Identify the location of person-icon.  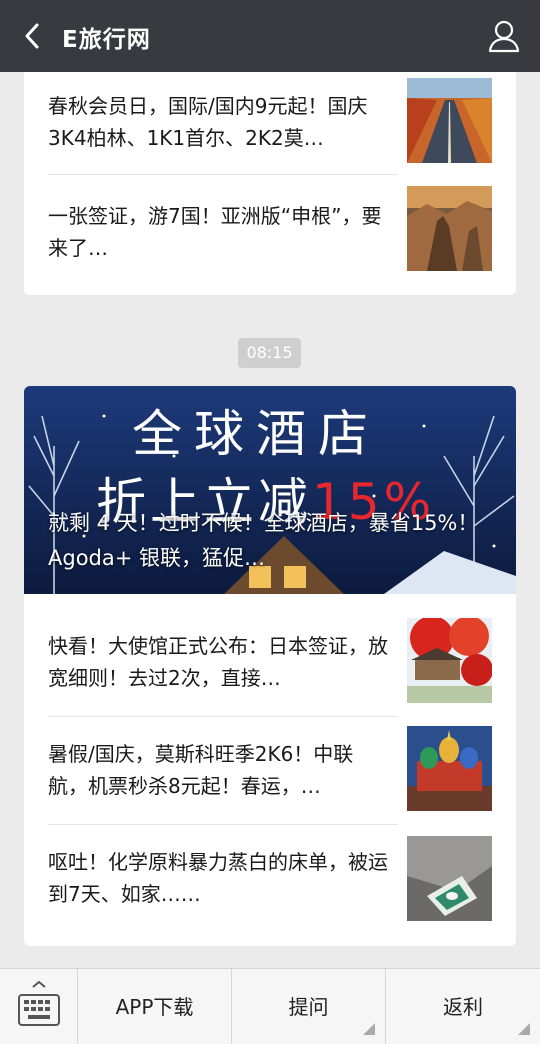
(504, 36).